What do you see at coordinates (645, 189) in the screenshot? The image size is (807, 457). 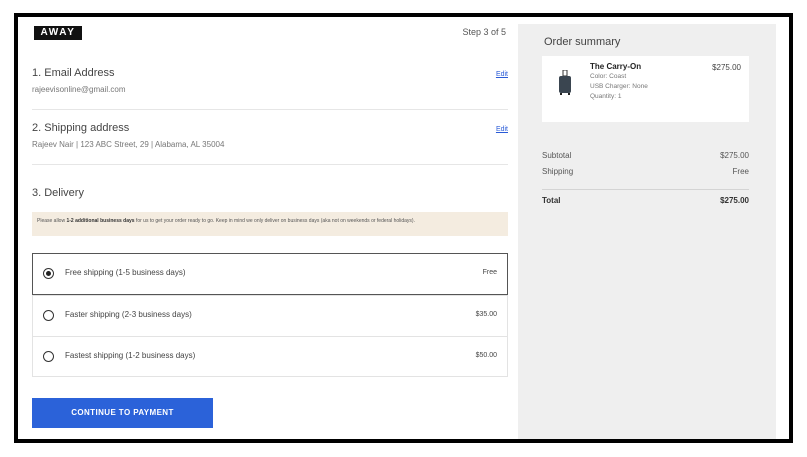 I see `summary-divider` at bounding box center [645, 189].